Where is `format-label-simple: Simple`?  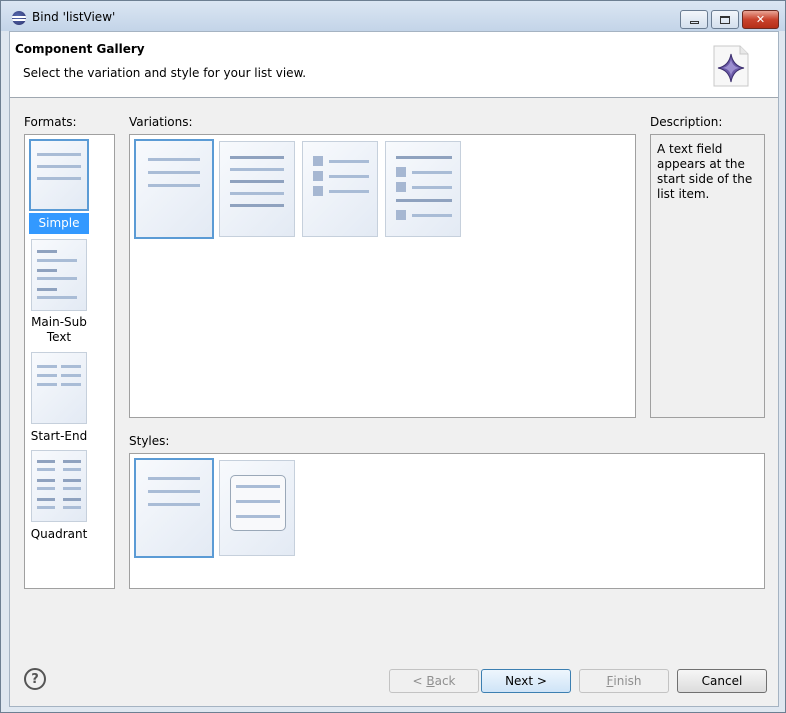
format-label-simple: Simple is located at coordinates (59, 223).